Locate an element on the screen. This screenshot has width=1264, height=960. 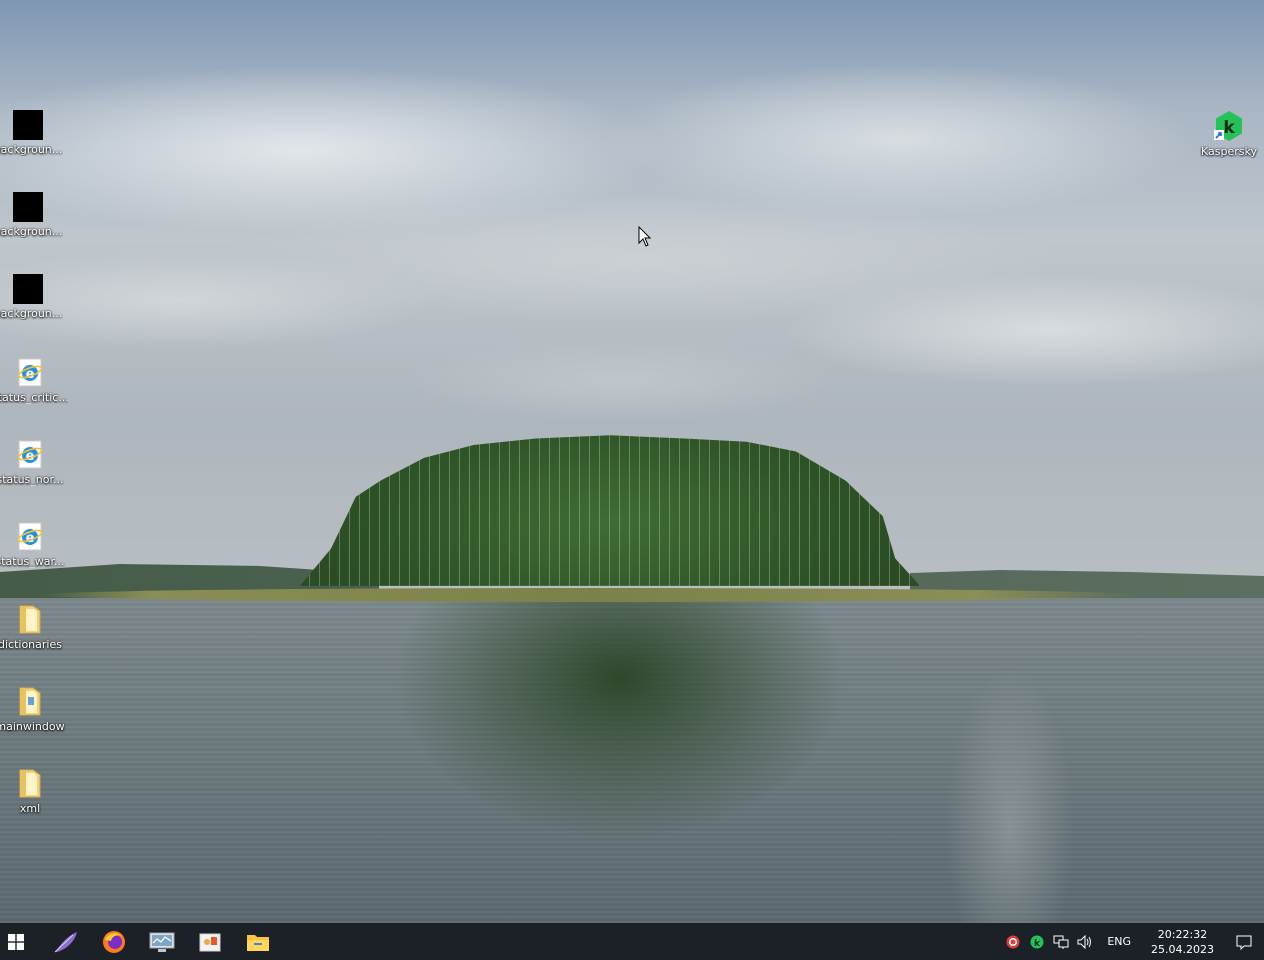
desktop-icon-label: dictionaries is located at coordinates (31, 644).